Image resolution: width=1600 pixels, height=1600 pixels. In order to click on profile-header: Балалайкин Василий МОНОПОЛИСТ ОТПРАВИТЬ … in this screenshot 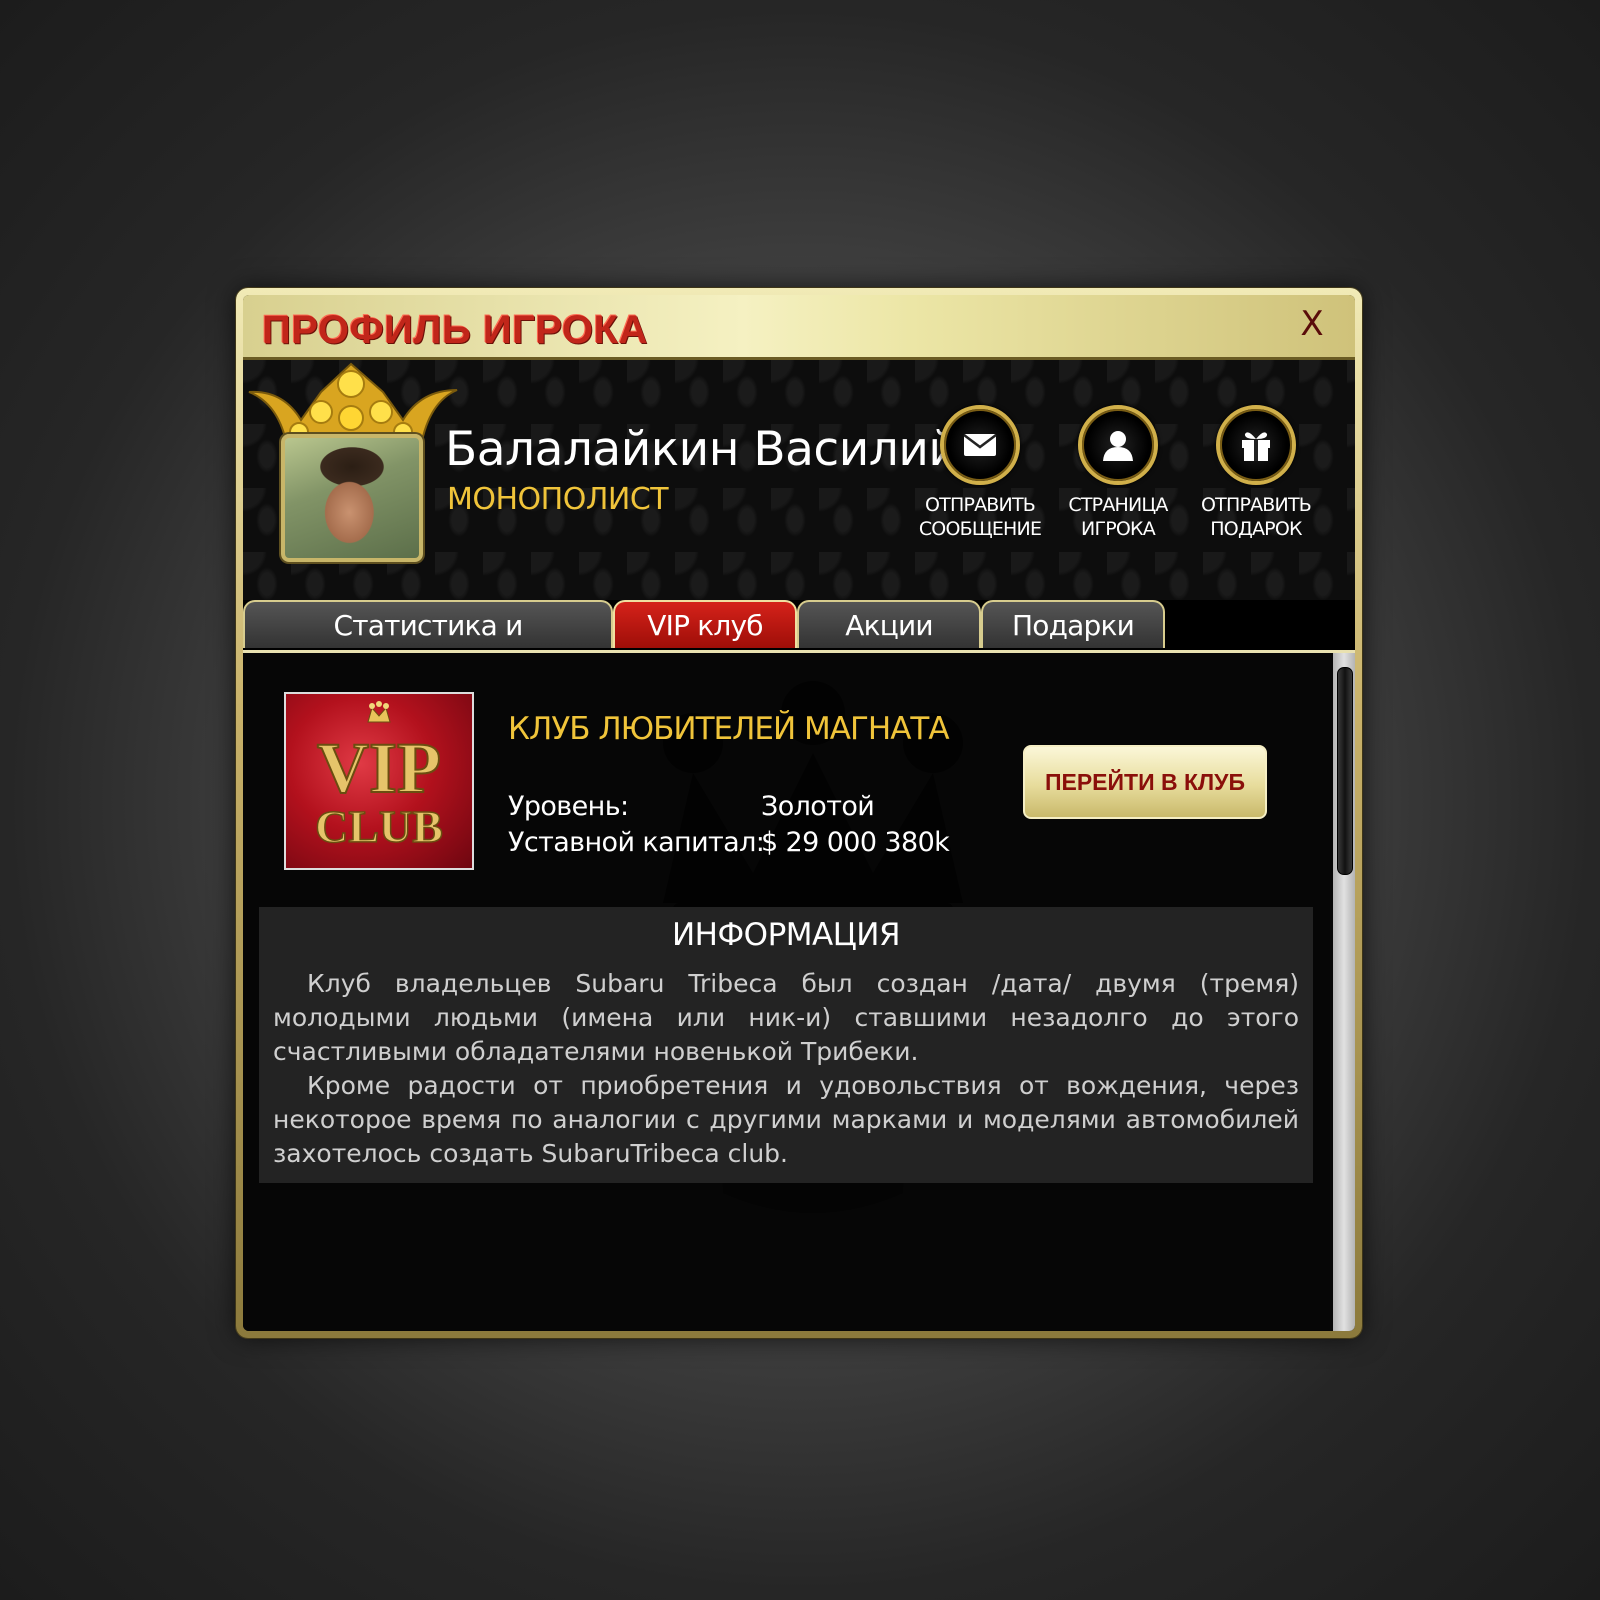, I will do `click(799, 480)`.